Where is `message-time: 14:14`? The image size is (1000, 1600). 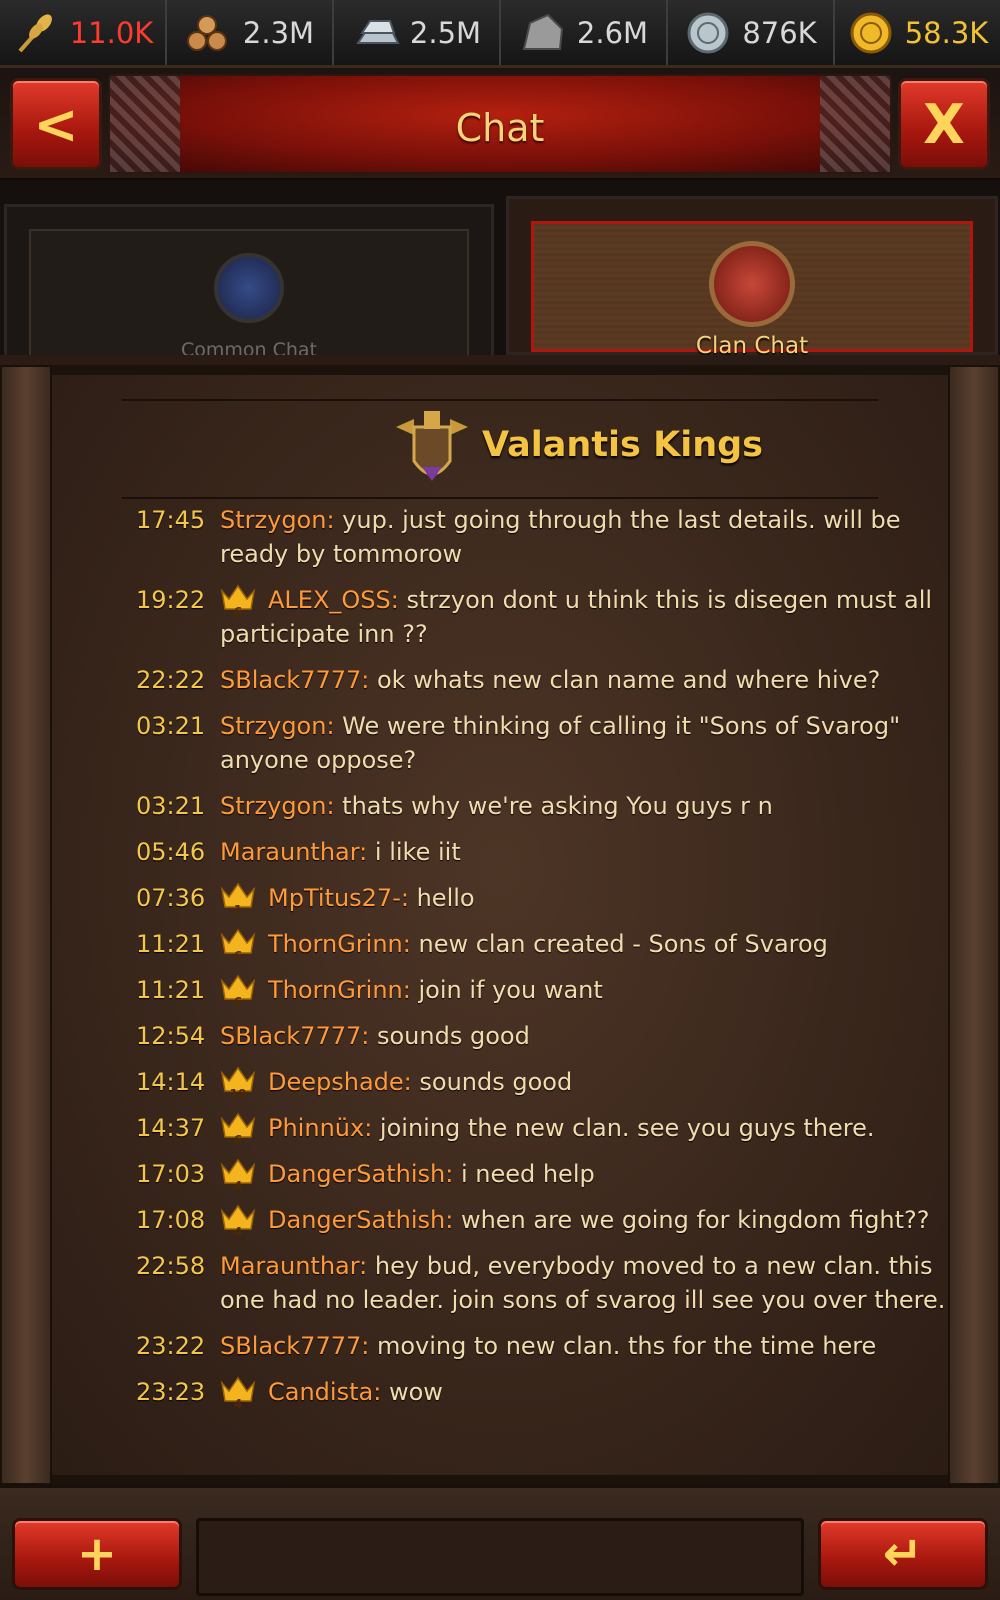
message-time: 14:14 is located at coordinates (171, 1082).